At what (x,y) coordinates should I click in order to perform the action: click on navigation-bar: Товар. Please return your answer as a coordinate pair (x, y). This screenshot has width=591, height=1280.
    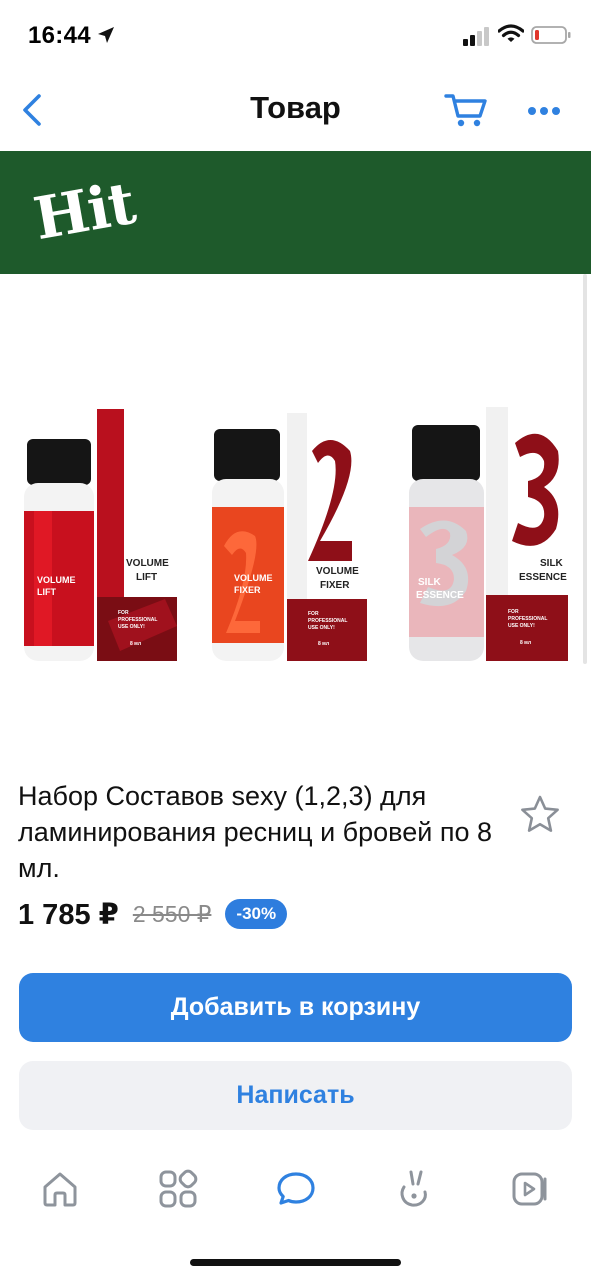
    Looking at the image, I should click on (295, 110).